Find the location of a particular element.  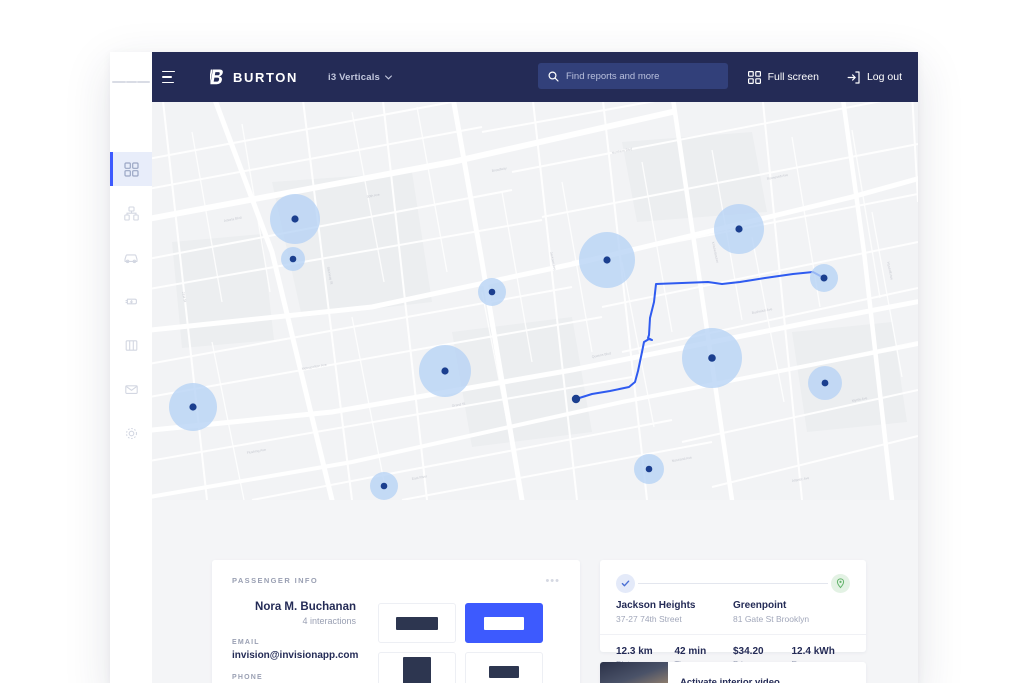

fullscreen-button: Full screen is located at coordinates (783, 77).